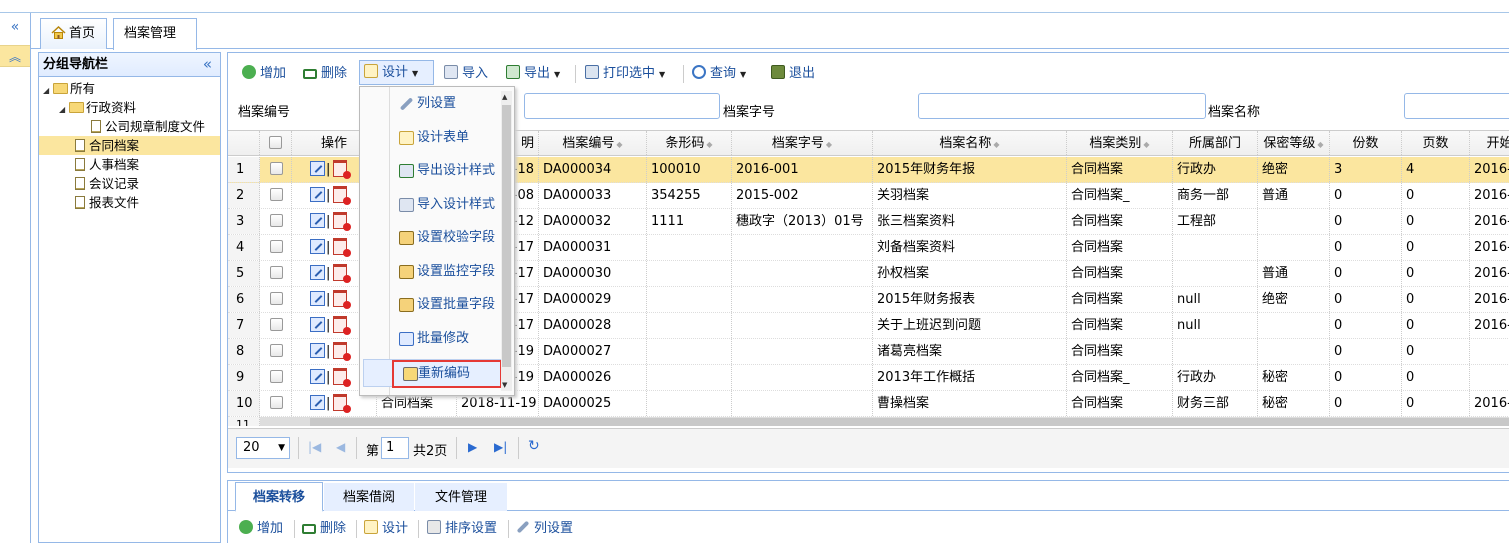 The height and width of the screenshot is (543, 1509). What do you see at coordinates (369, 497) in the screenshot?
I see `tab-archive-borrow: 档案借阅` at bounding box center [369, 497].